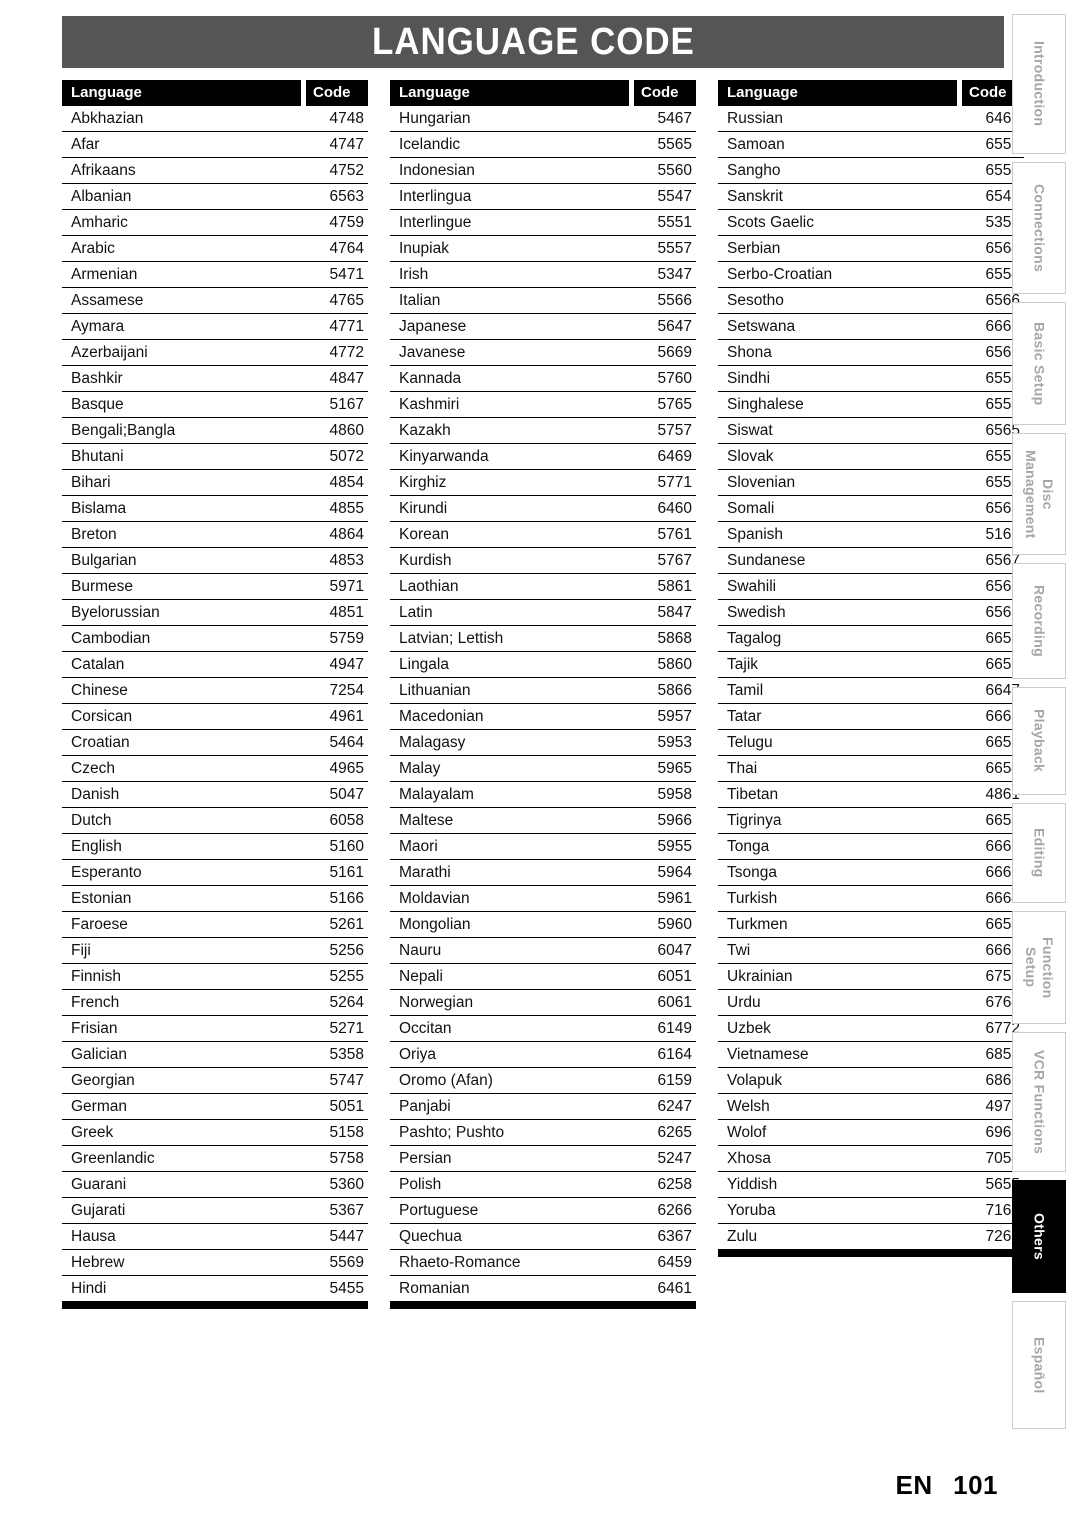 The height and width of the screenshot is (1526, 1080). Describe the element at coordinates (429, 586) in the screenshot. I see `cell-language: Laothian` at that location.